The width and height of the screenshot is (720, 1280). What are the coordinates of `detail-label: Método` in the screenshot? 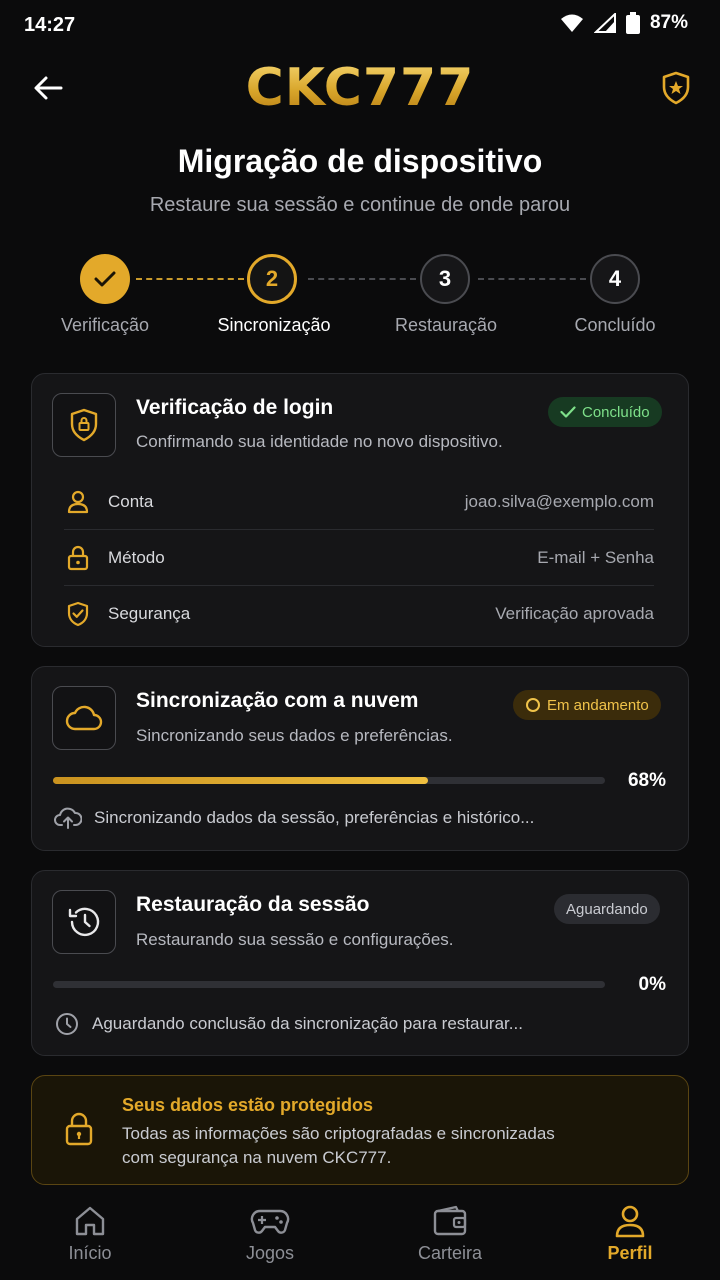 It's located at (136, 557).